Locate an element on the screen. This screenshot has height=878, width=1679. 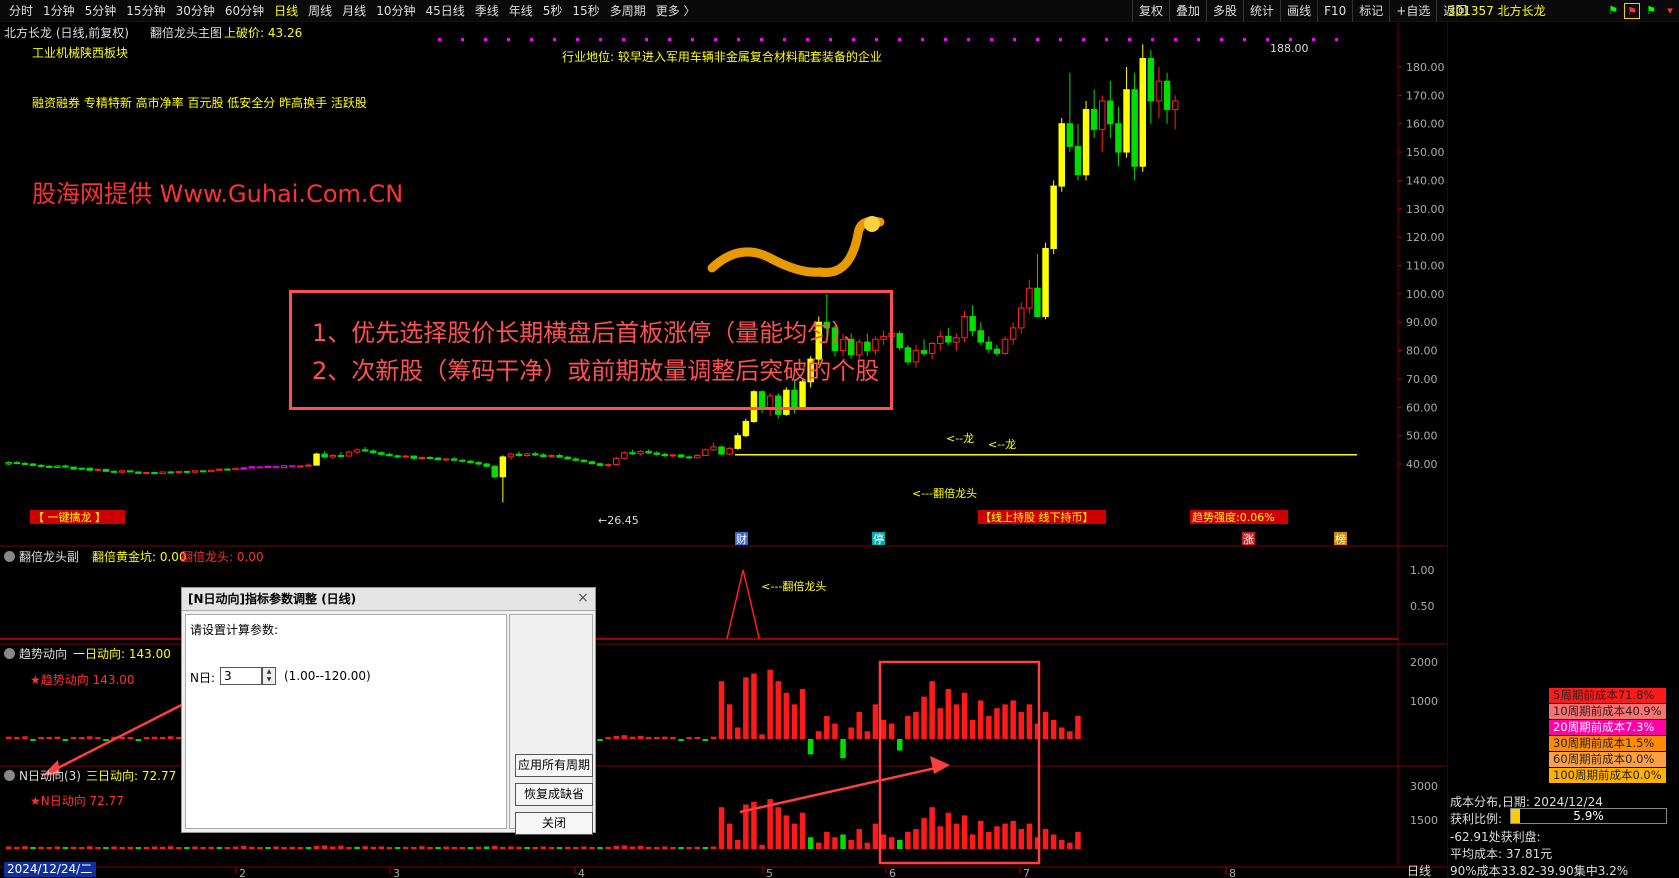
sub3-label: N日动向(3) is located at coordinates (42, 775).